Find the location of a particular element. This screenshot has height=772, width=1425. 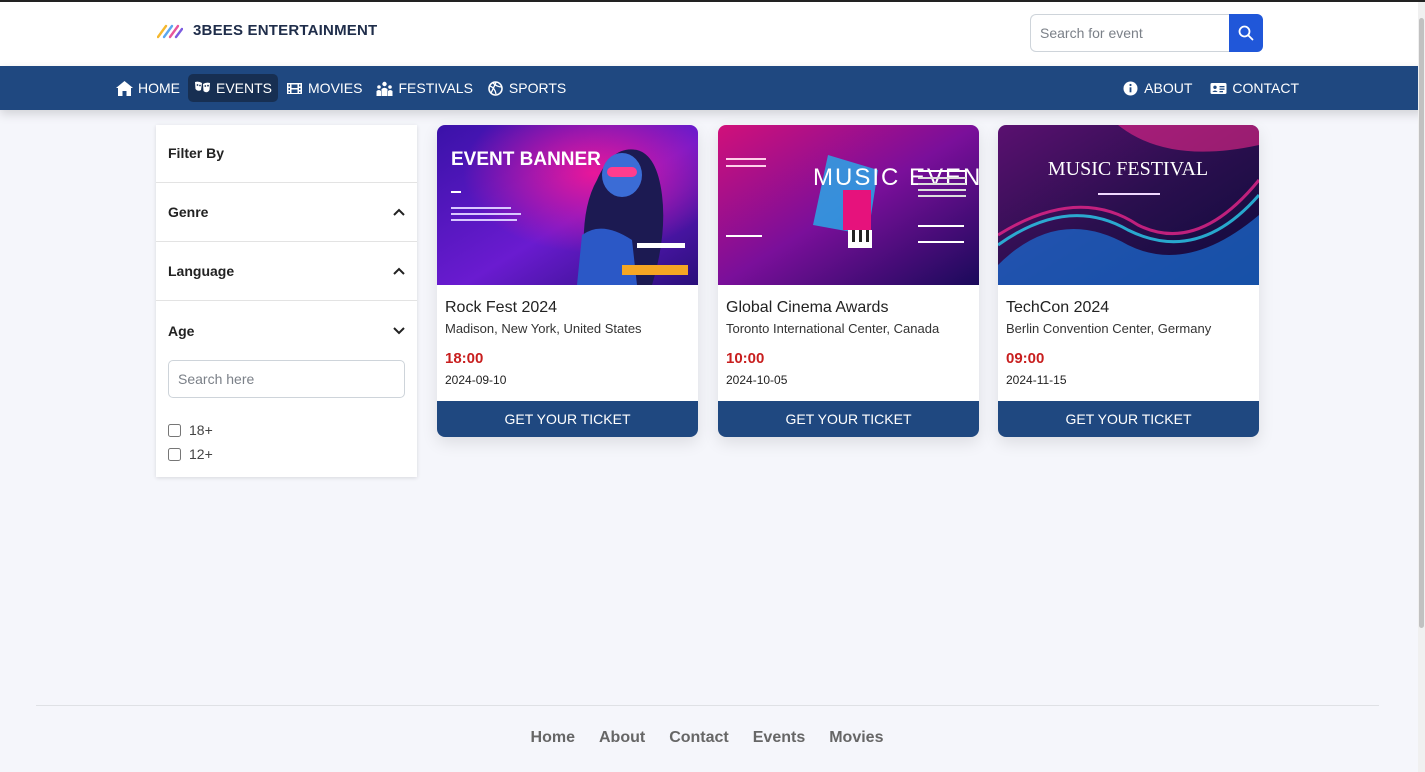

event-location: Berlin Convention Center, Germany is located at coordinates (1109, 328).